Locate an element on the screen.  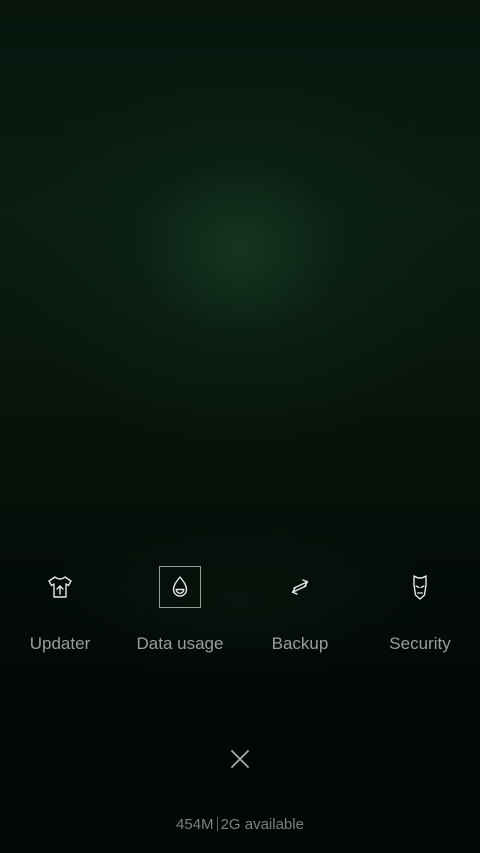
backup-icon-box is located at coordinates (300, 587).